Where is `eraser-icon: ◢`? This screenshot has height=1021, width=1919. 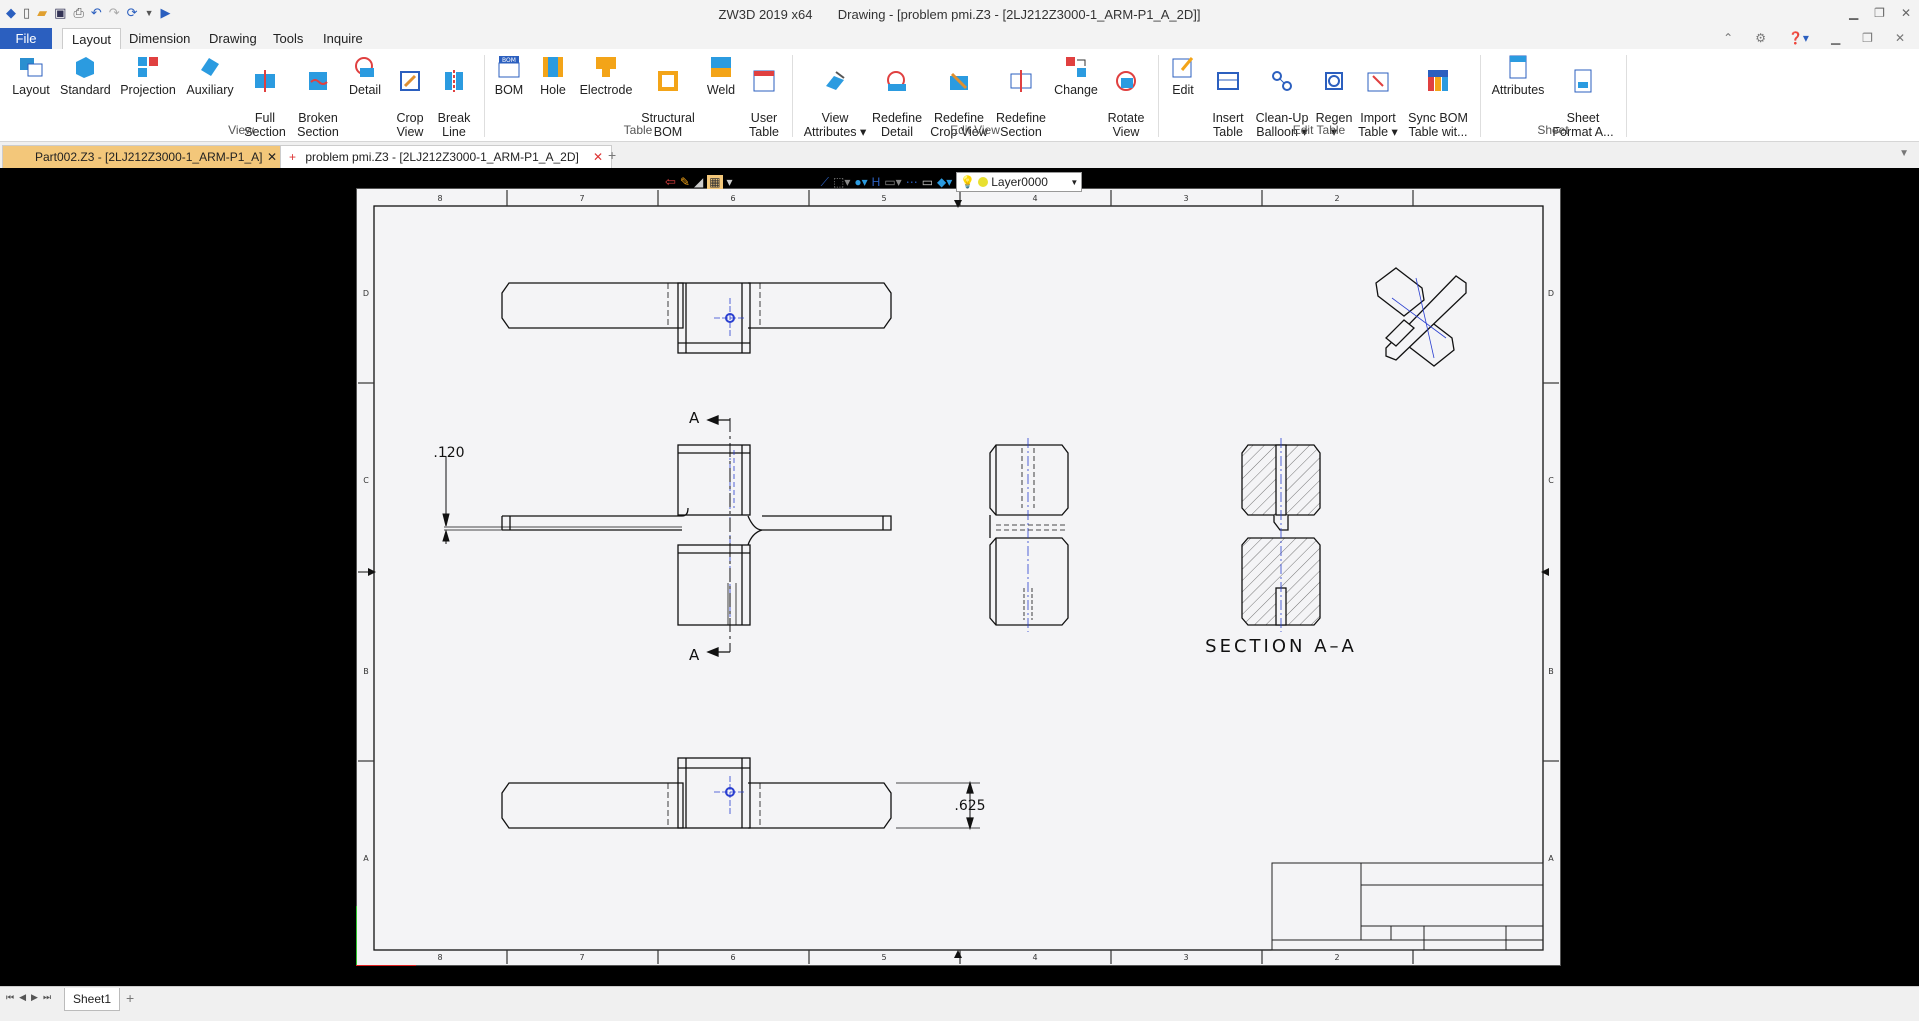 eraser-icon: ◢ is located at coordinates (698, 182).